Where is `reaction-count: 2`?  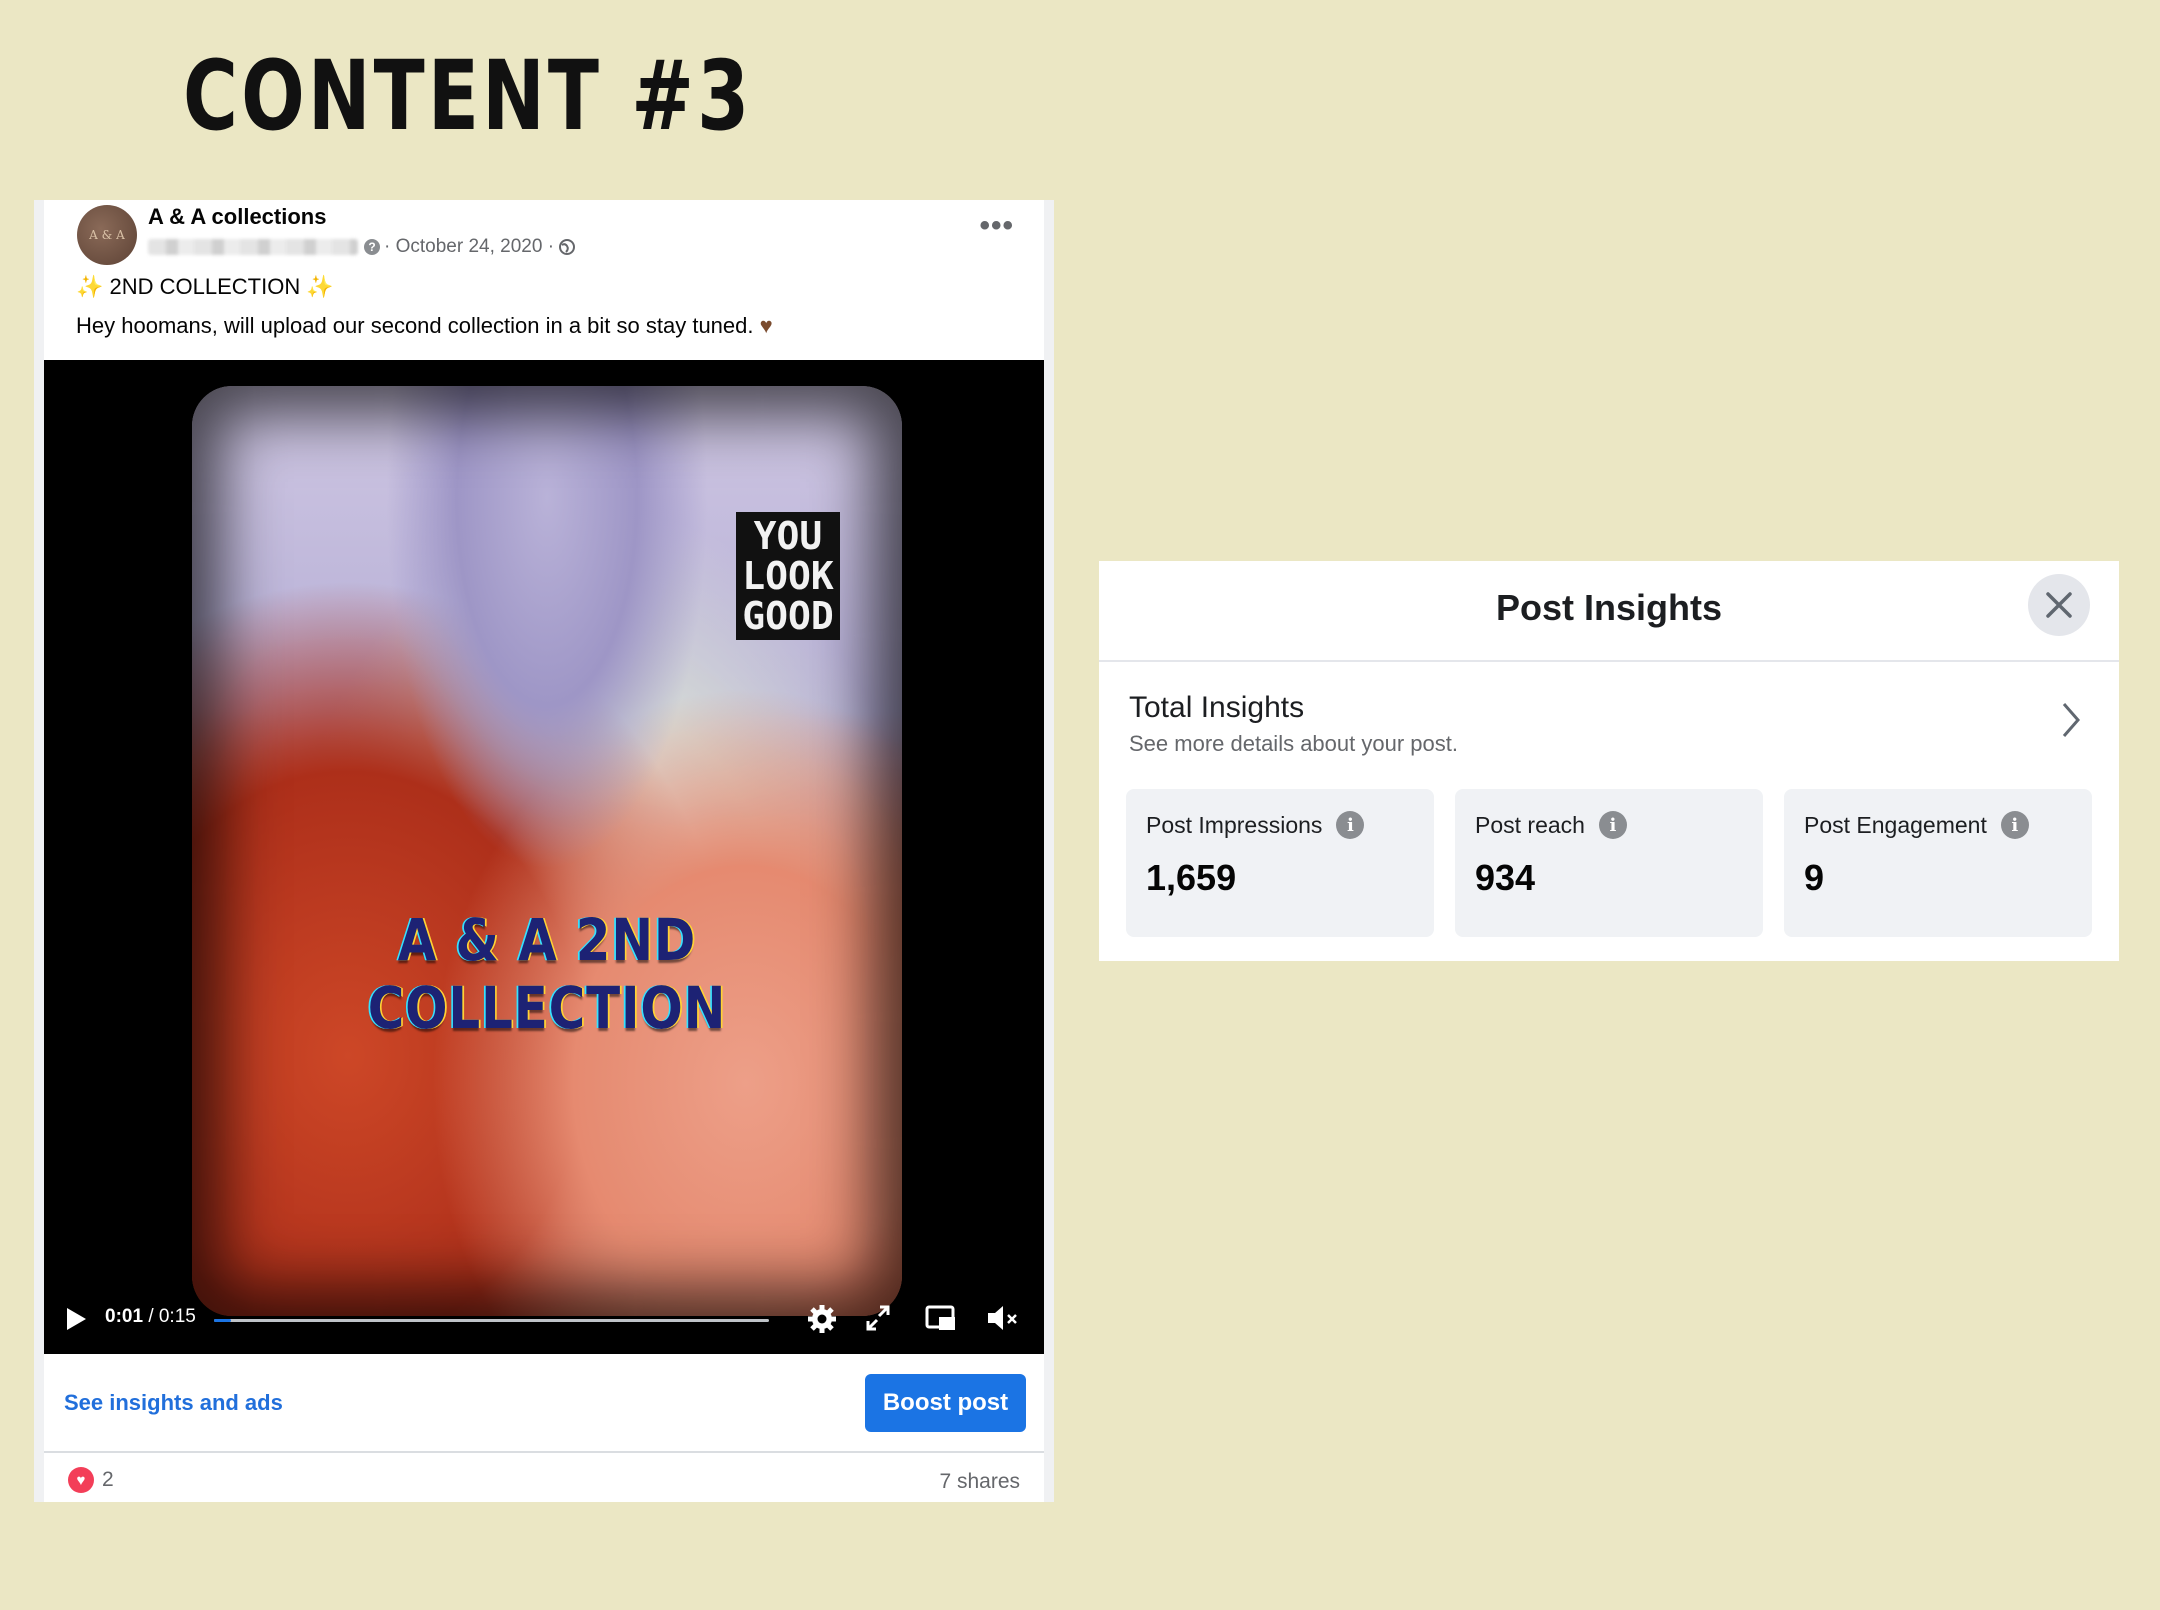 reaction-count: 2 is located at coordinates (108, 1479).